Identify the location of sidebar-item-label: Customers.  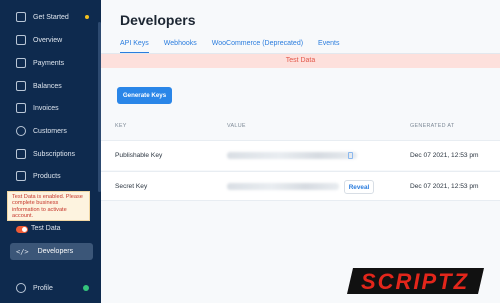
(50, 131).